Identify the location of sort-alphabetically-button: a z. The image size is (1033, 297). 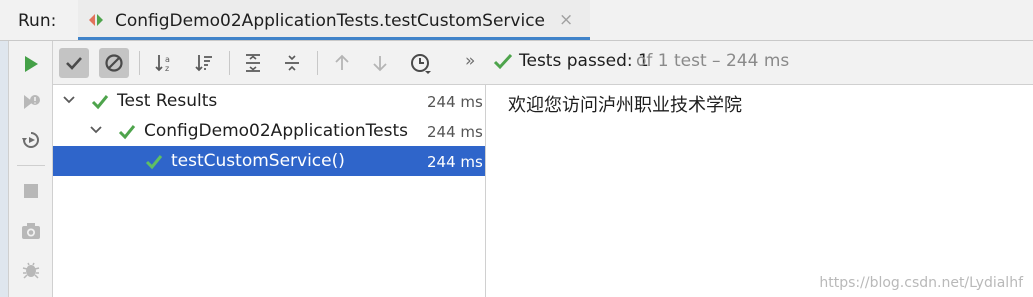
(164, 63).